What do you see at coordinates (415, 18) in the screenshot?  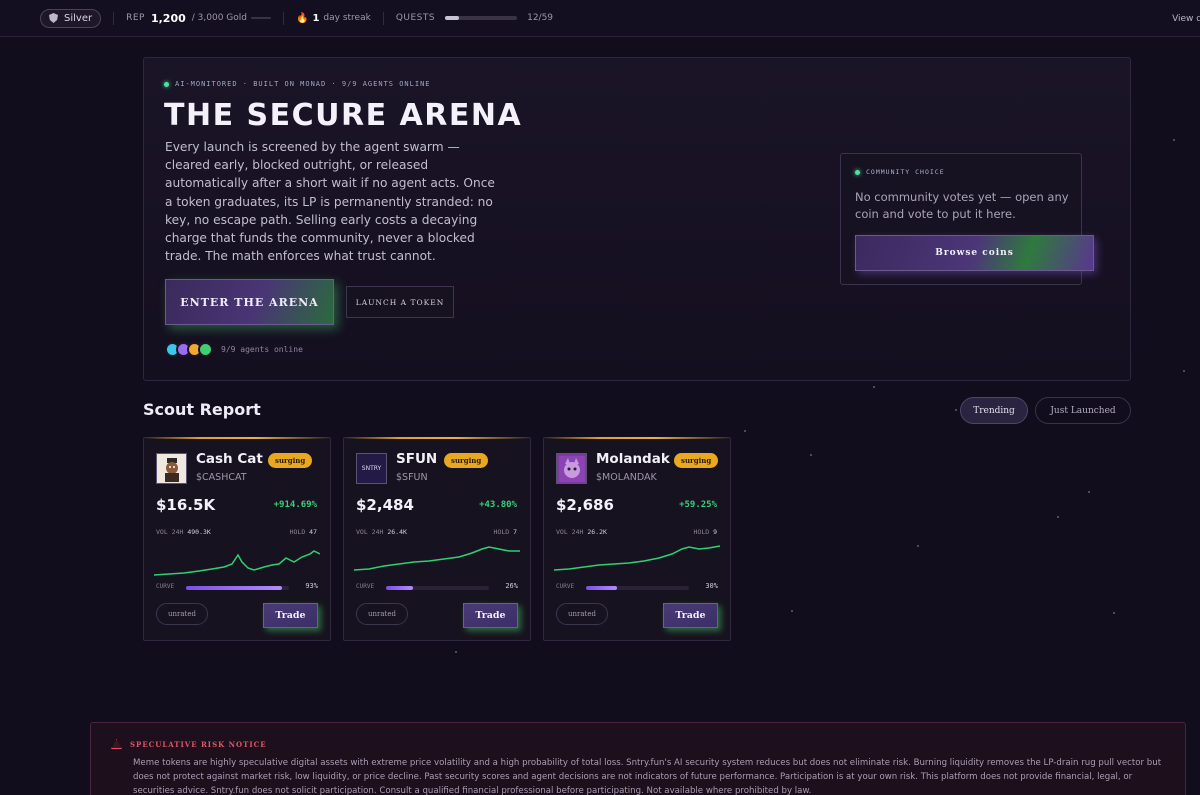 I see `quests-label: QUESTS` at bounding box center [415, 18].